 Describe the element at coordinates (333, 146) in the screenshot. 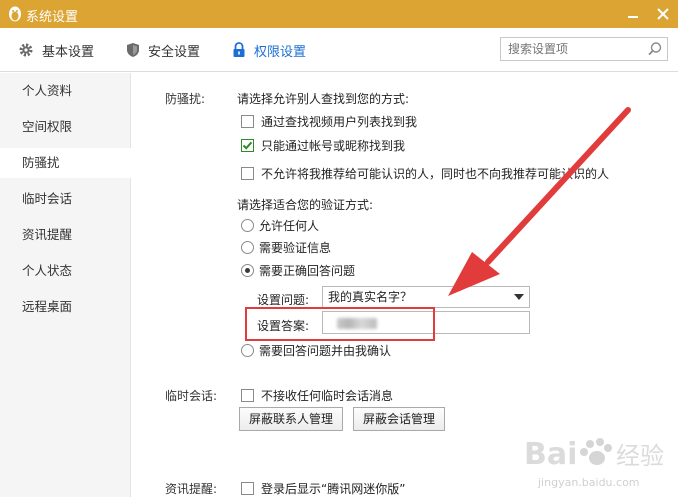

I see `option-label: 只能通过帐号或昵称找到我` at that location.